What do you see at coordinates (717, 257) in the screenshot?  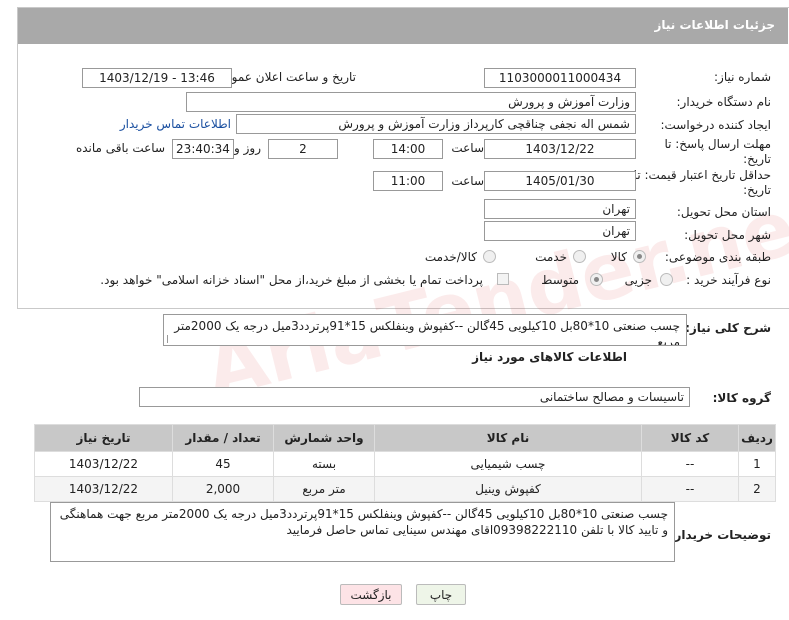 I see `category-label: طبقه بندی موضوعی:` at bounding box center [717, 257].